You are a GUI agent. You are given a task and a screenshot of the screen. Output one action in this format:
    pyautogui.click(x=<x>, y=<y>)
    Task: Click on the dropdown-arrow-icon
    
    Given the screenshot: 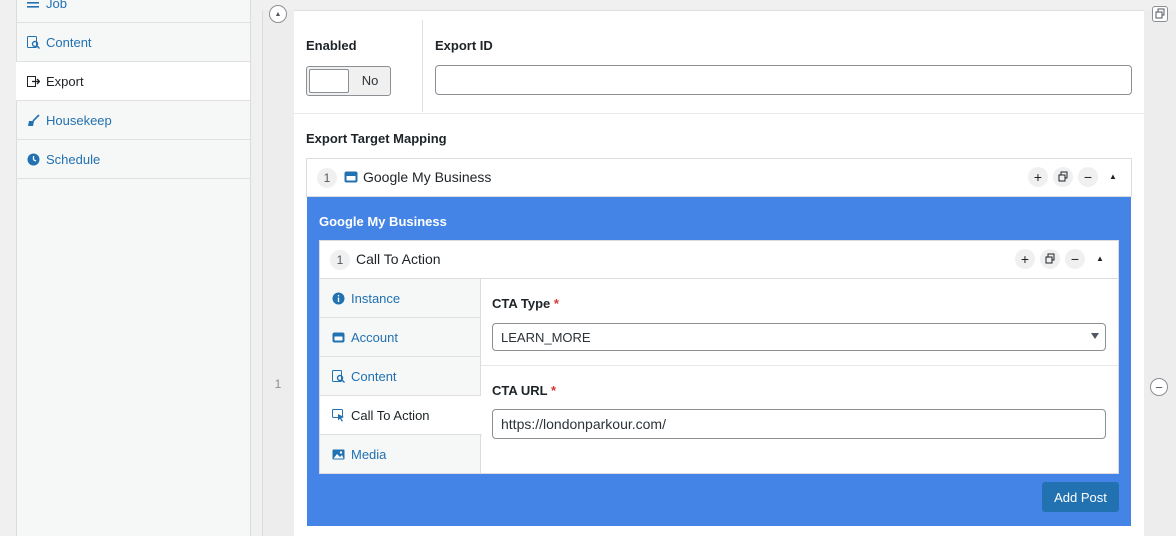 What is the action you would take?
    pyautogui.click(x=1095, y=336)
    